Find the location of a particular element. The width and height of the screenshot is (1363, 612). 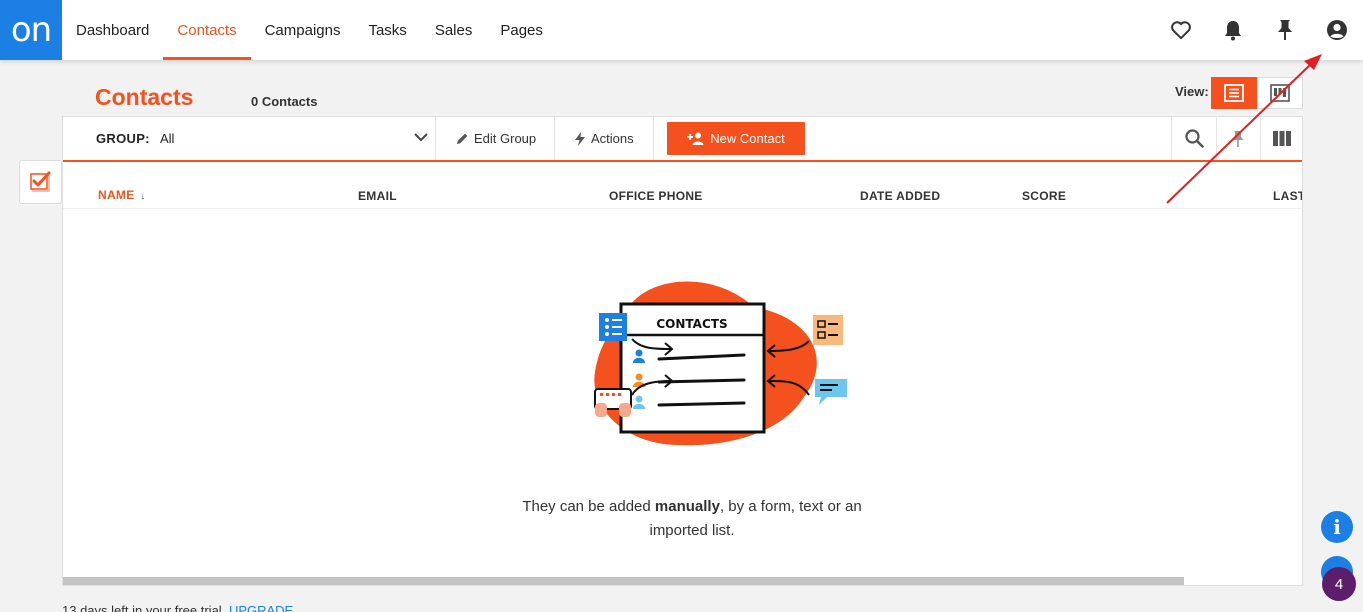

search-icon is located at coordinates (1194, 138).